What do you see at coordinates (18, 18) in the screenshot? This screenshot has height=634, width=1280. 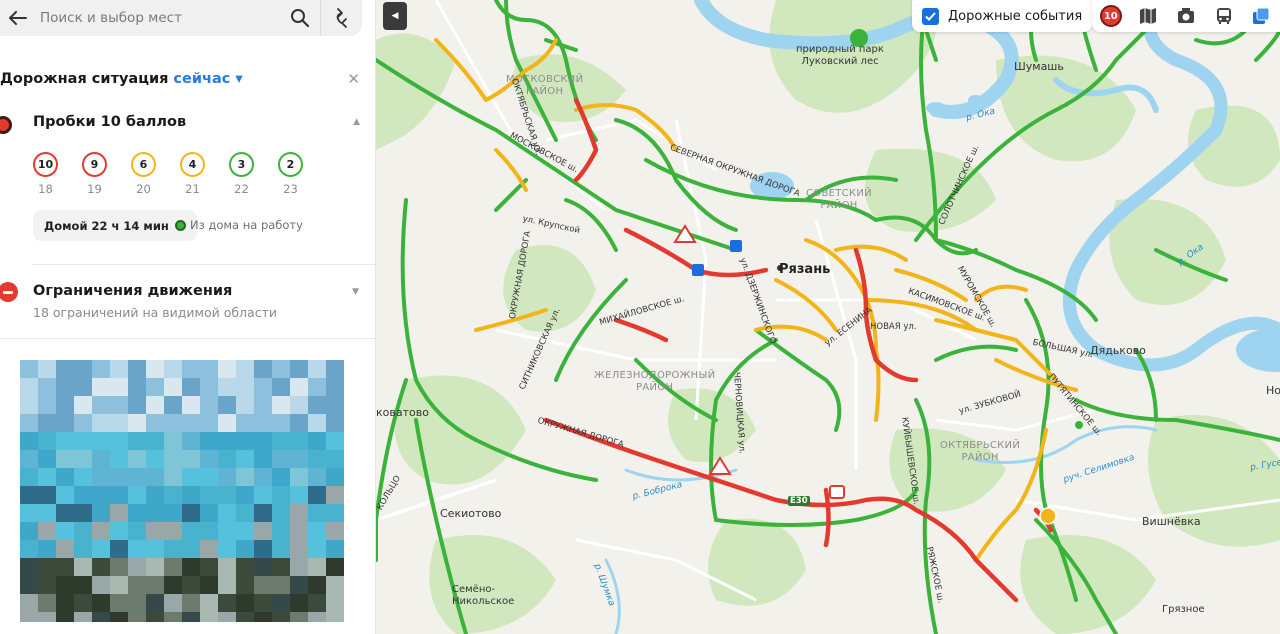 I see `back-arrow-icon` at bounding box center [18, 18].